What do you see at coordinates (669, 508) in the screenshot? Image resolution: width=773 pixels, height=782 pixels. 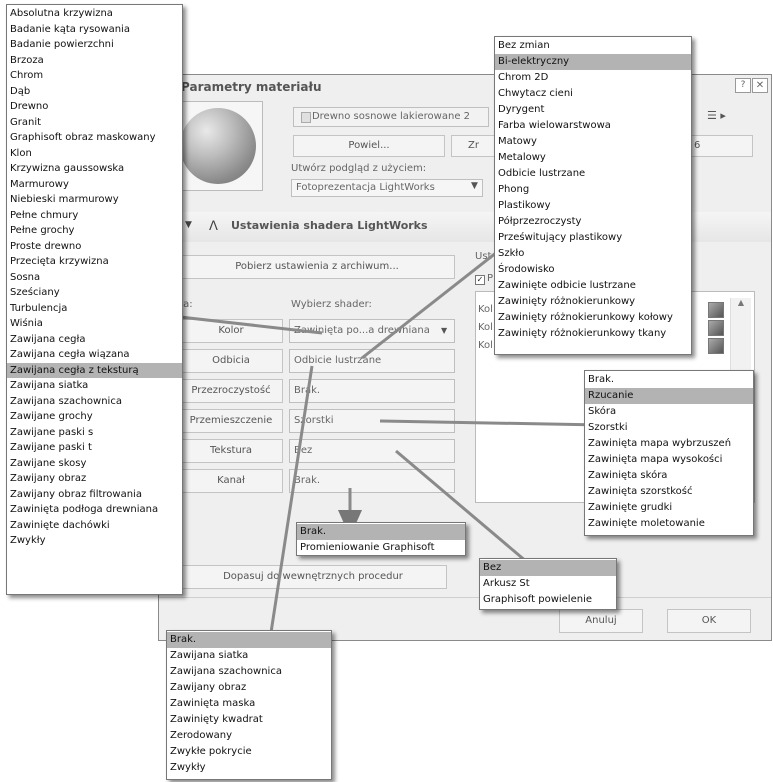 I see `list-item: Zawinięte grudki` at bounding box center [669, 508].